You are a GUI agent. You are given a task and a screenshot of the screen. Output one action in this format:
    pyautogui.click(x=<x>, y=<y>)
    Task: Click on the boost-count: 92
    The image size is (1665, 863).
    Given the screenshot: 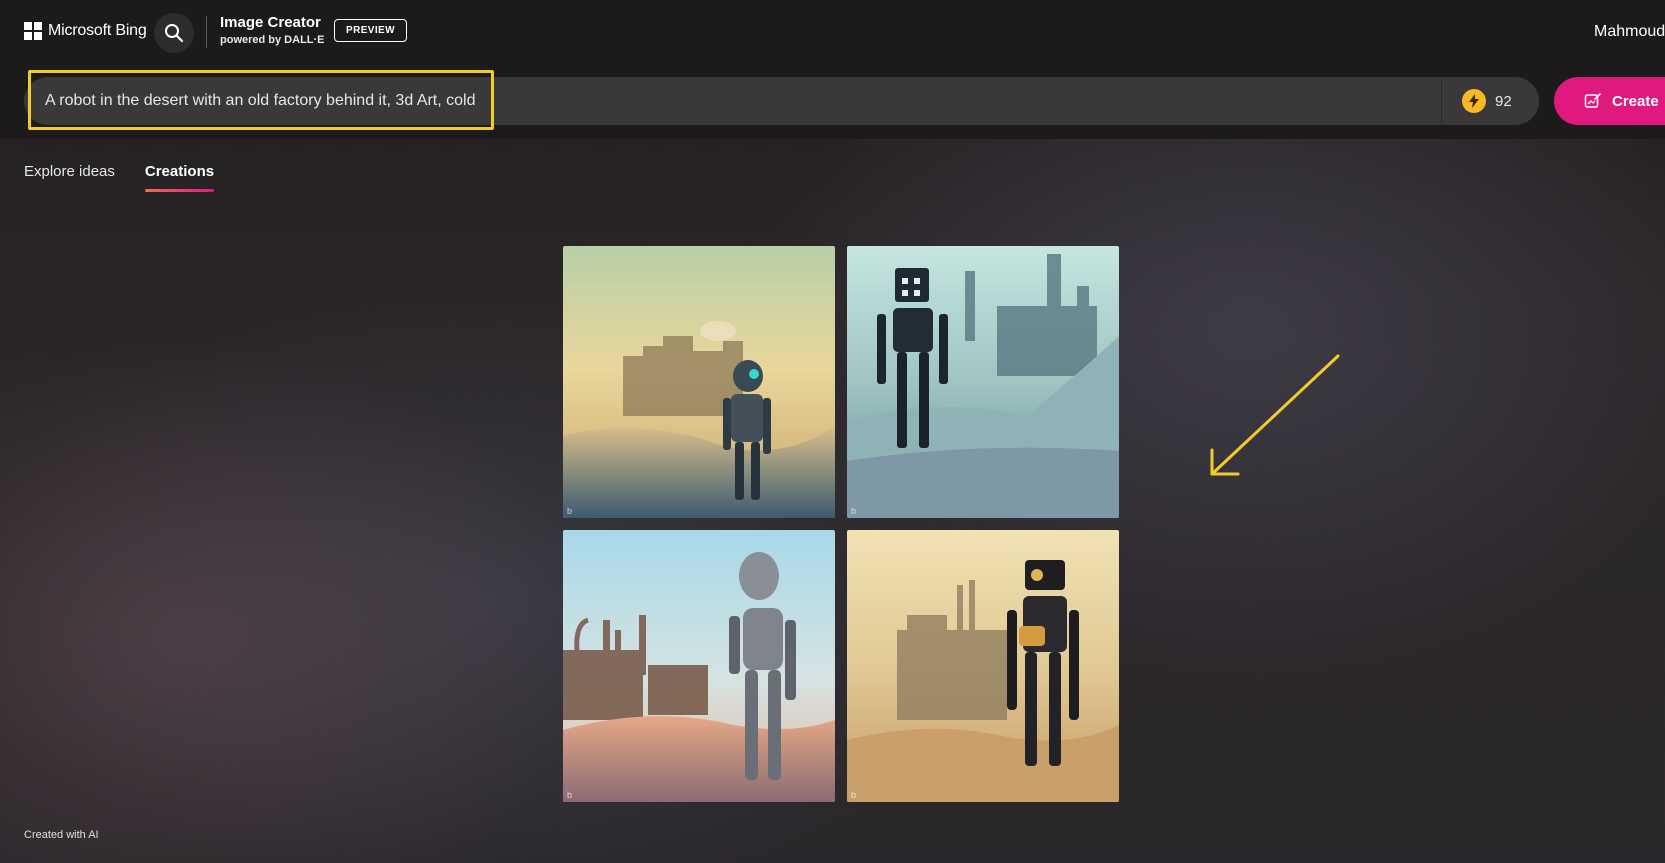 What is the action you would take?
    pyautogui.click(x=1503, y=101)
    